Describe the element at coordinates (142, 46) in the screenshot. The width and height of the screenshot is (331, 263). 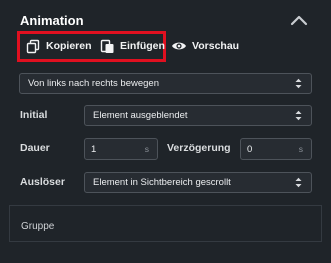
I see `paste-label: Einfügen` at that location.